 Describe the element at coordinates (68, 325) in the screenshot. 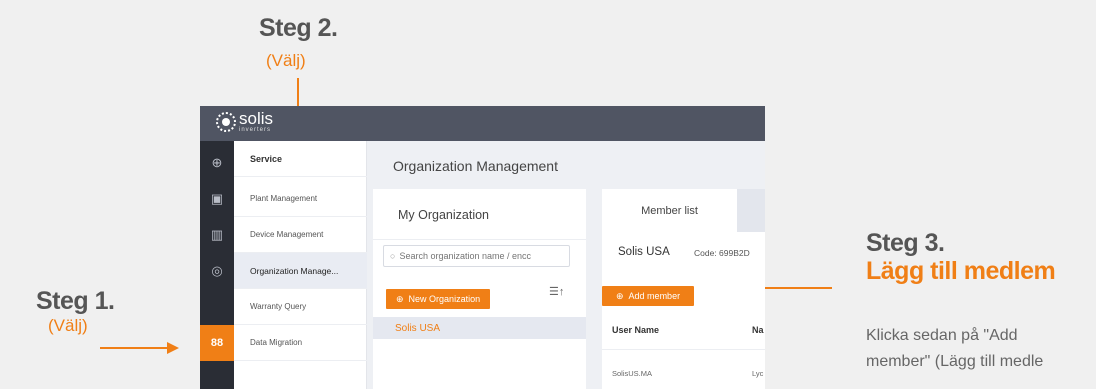

I see `step1-select-label: (Välj)` at that location.